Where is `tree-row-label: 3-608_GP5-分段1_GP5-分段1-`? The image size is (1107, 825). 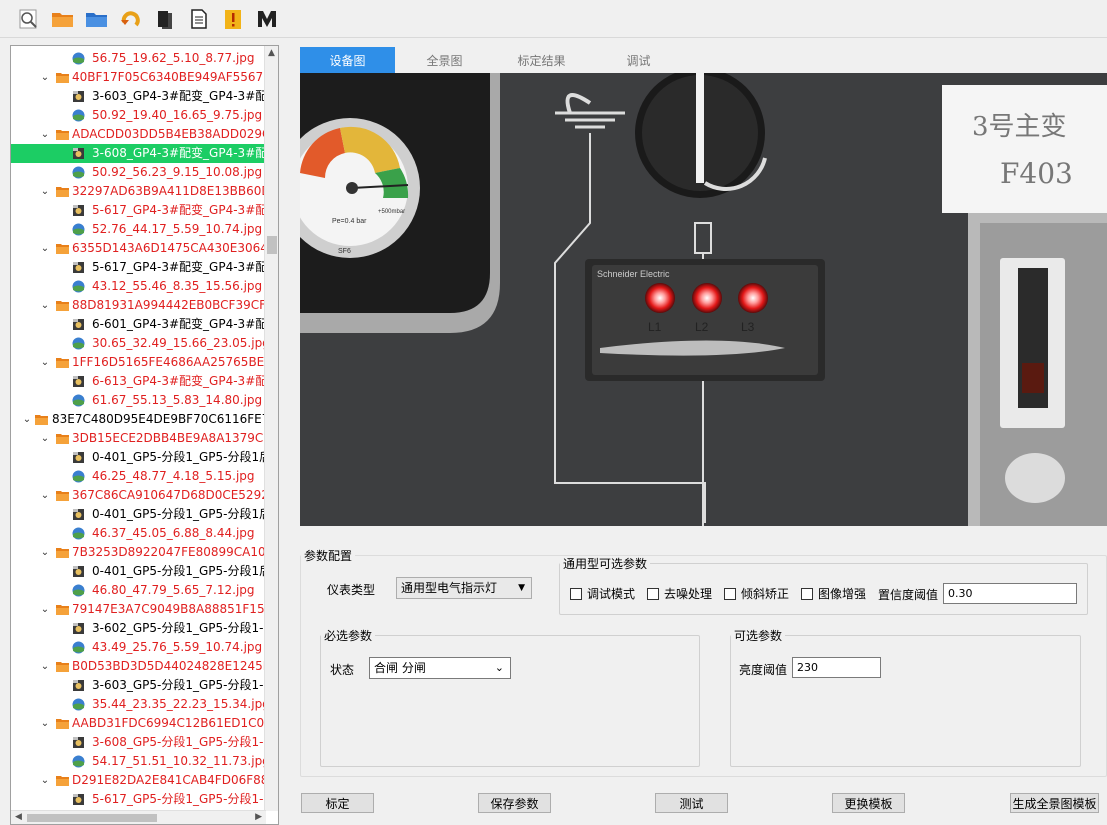
tree-row-label: 3-608_GP5-分段1_GP5-分段1- is located at coordinates (178, 742).